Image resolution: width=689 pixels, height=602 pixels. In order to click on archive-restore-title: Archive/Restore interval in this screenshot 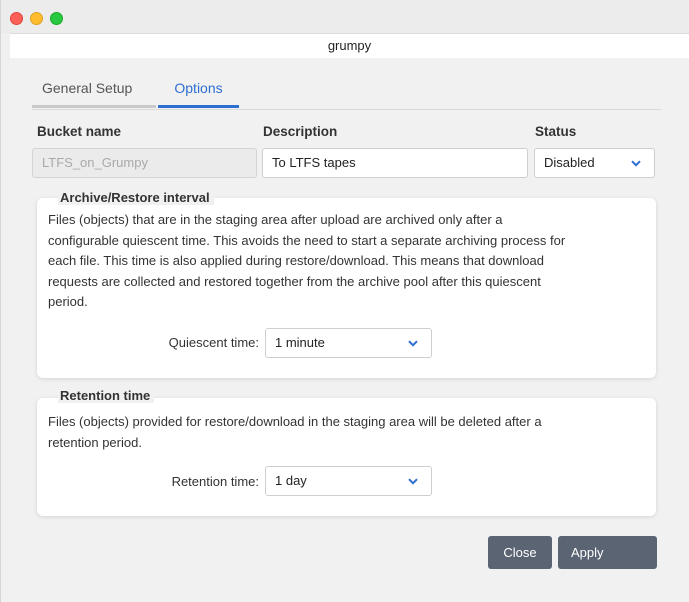, I will do `click(136, 197)`.